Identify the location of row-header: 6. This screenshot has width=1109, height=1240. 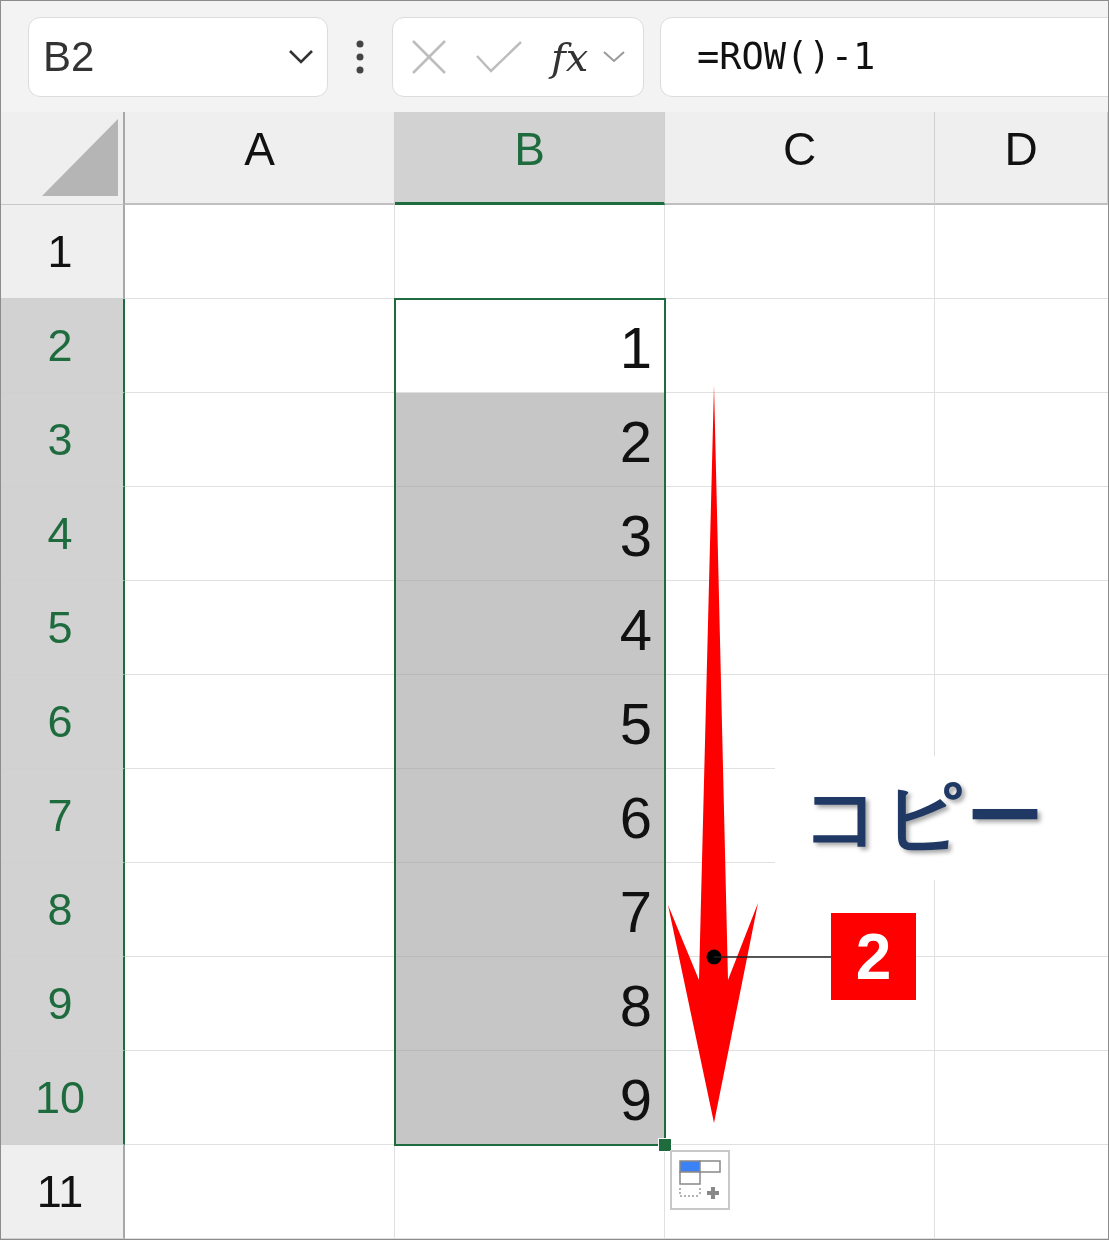
(63, 722).